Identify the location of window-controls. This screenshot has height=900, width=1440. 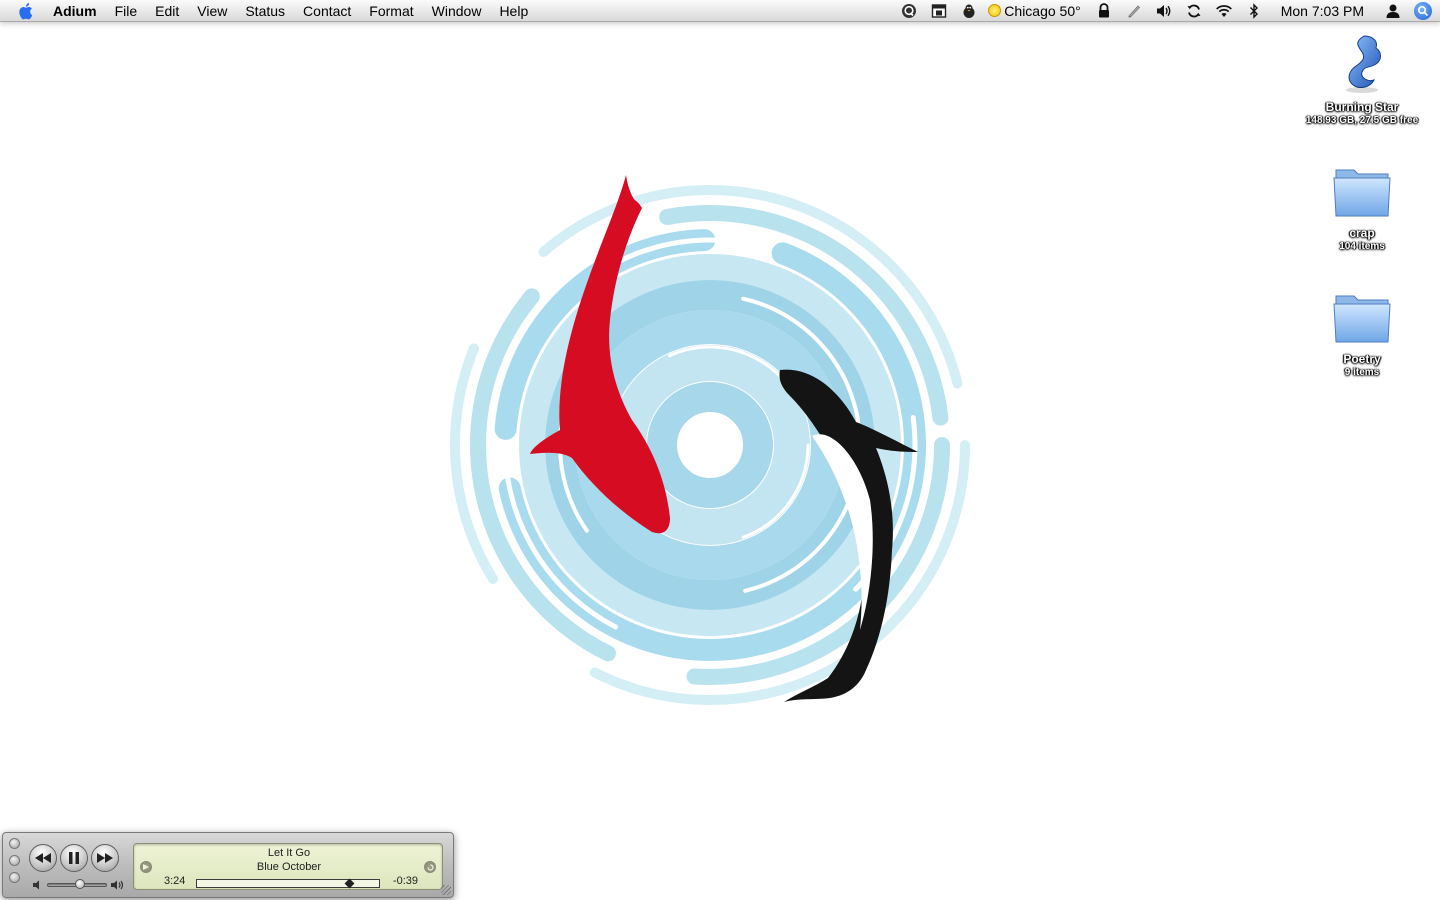
(14, 860).